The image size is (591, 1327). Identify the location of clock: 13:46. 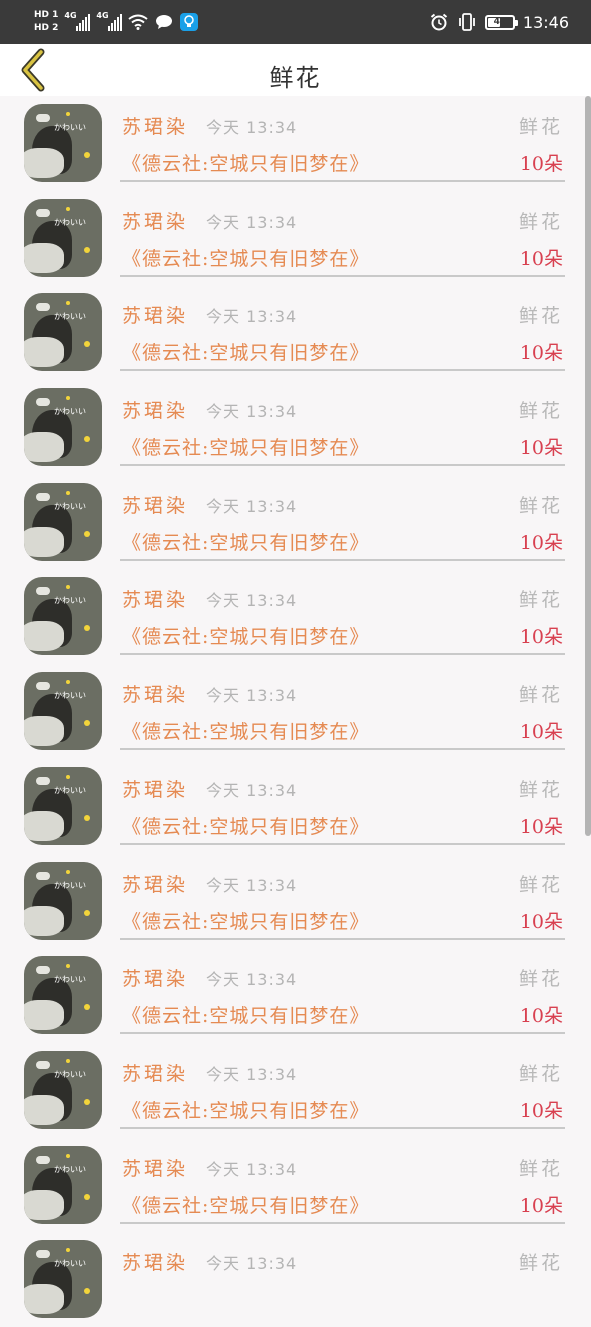
(545, 22).